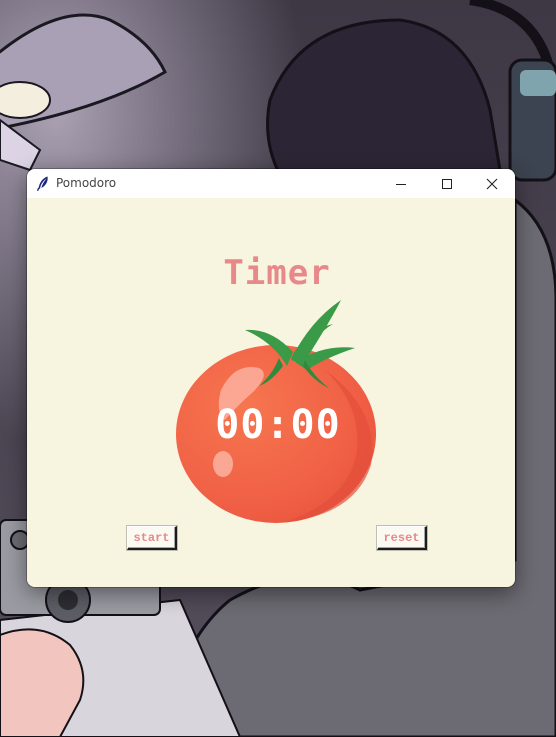 The width and height of the screenshot is (556, 737). I want to click on reset-button: reset, so click(402, 538).